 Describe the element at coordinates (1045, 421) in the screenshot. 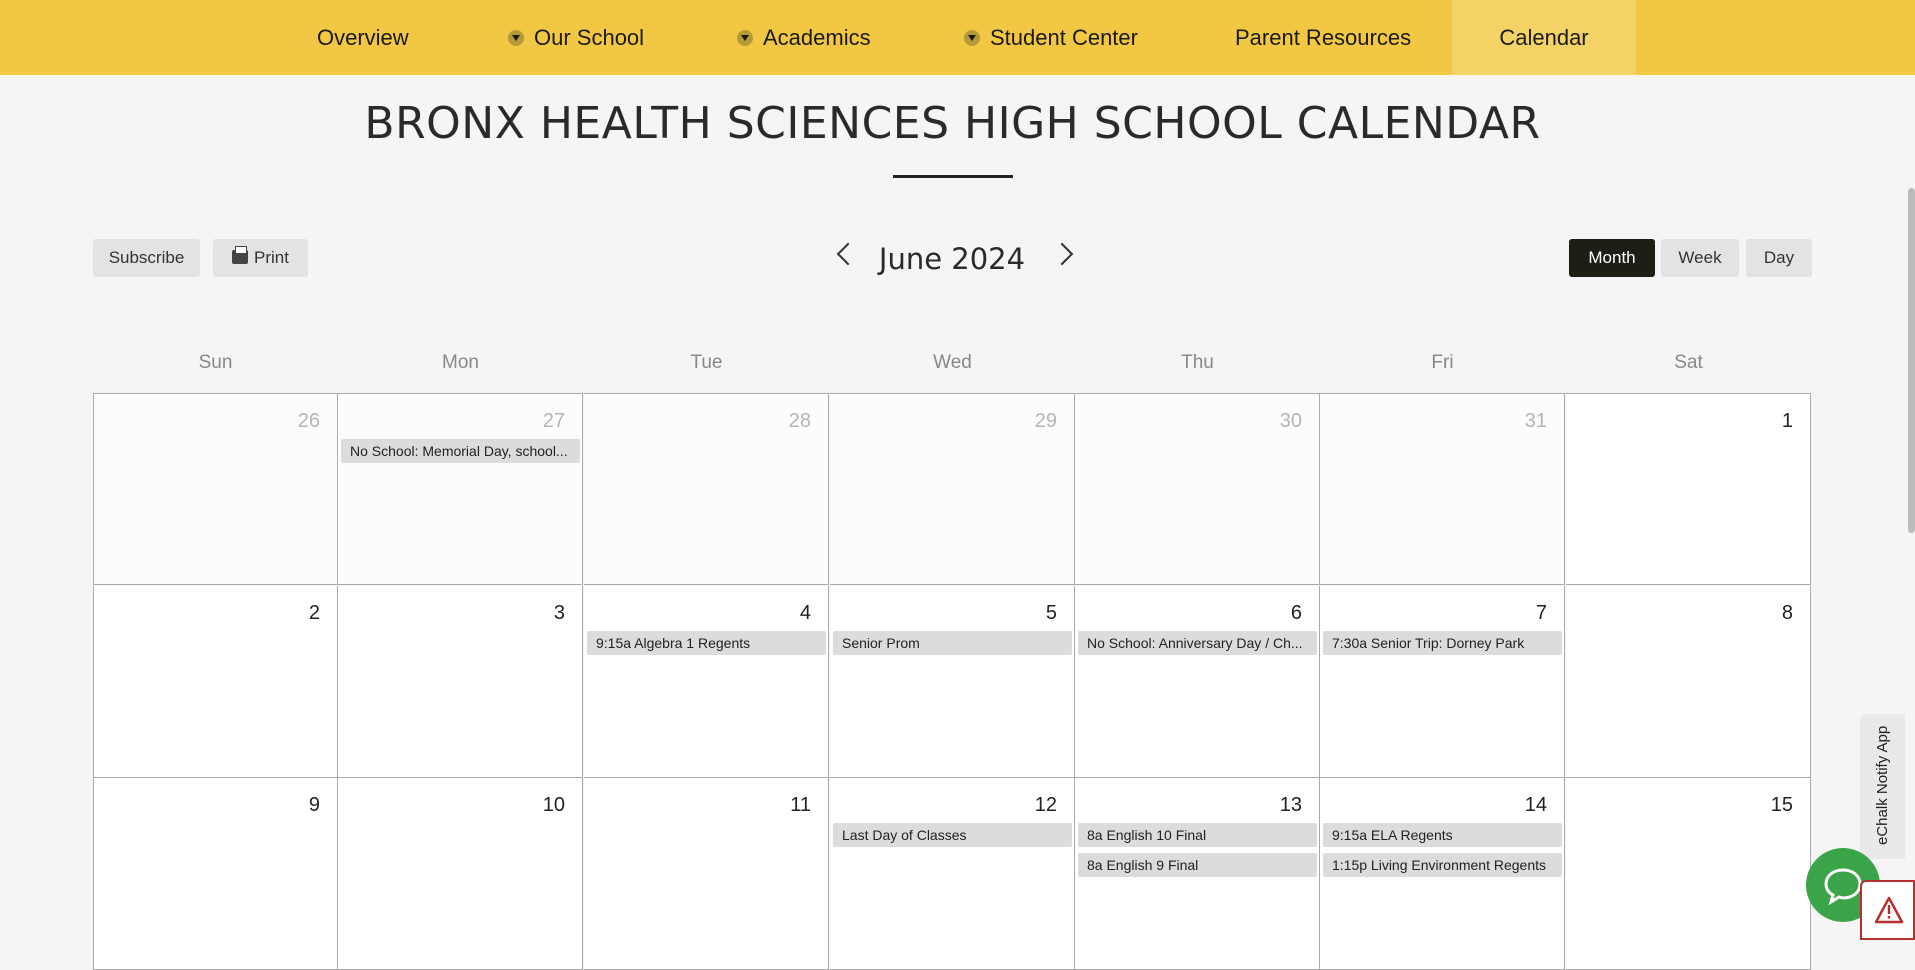

I see `day-number: 29` at that location.